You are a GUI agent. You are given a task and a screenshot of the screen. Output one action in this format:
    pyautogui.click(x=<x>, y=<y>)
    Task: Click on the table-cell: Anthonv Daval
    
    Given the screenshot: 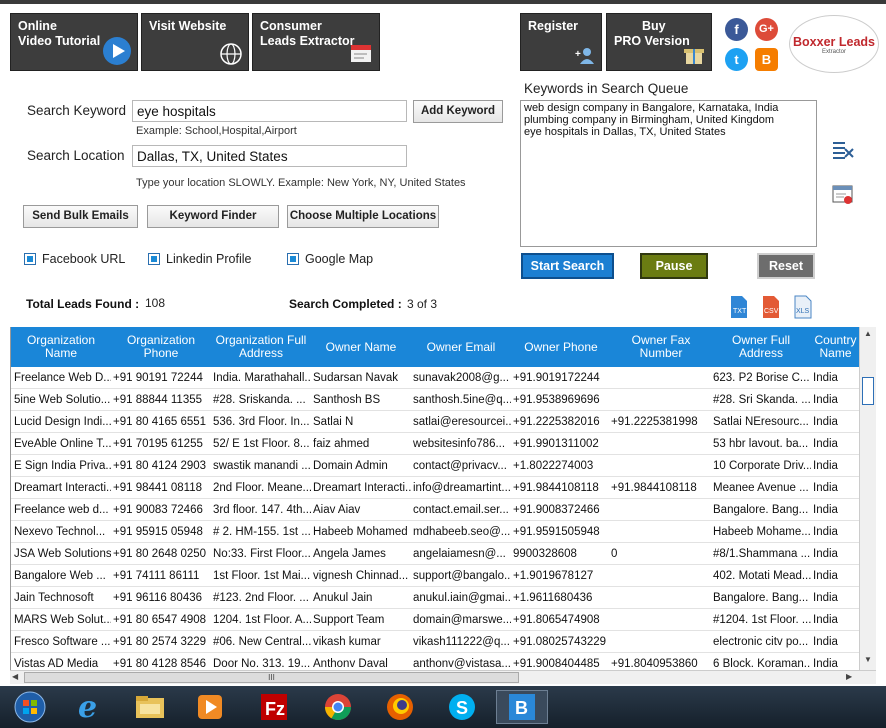 What is the action you would take?
    pyautogui.click(x=362, y=661)
    